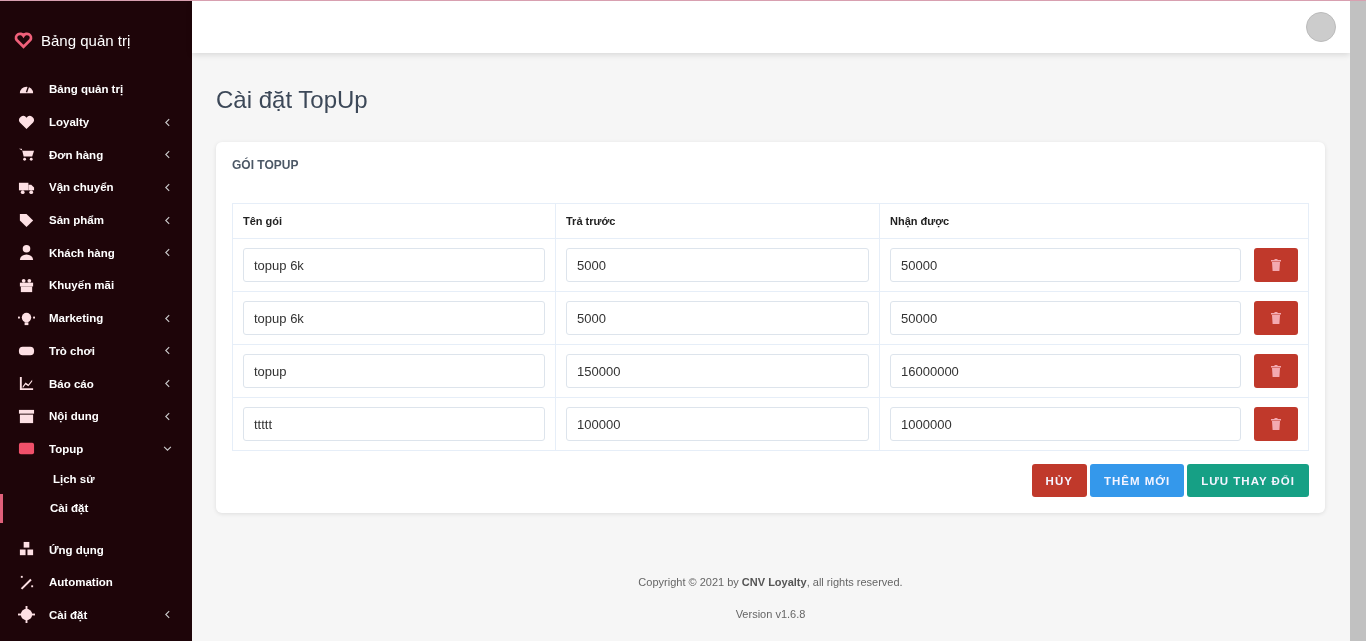 The image size is (1366, 641). What do you see at coordinates (26, 220) in the screenshot?
I see `tag-icon` at bounding box center [26, 220].